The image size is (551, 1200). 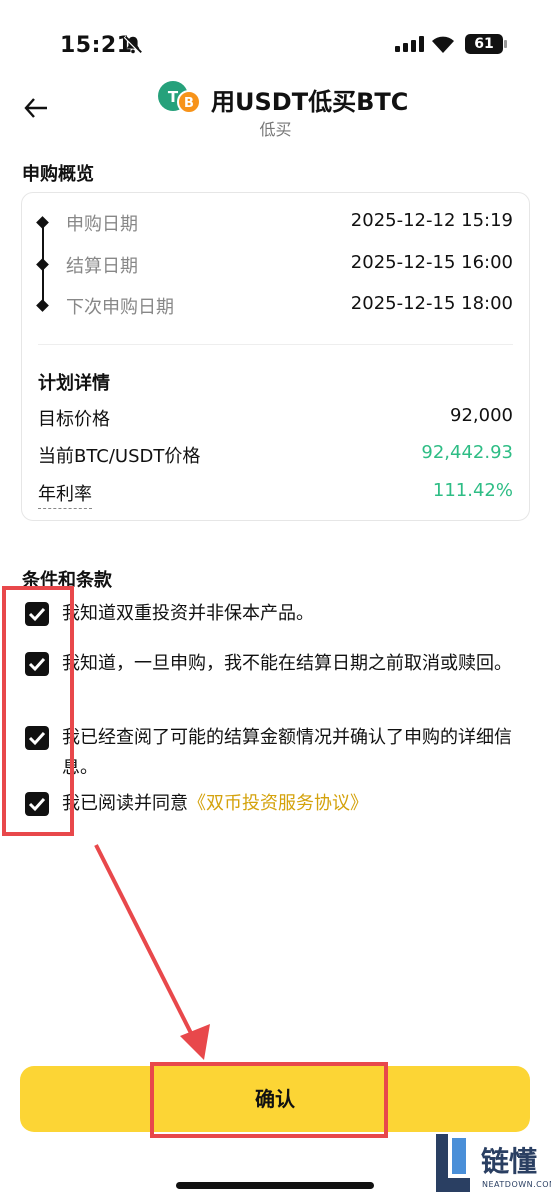 What do you see at coordinates (472, 490) in the screenshot?
I see `apr-value: 111.42%` at bounding box center [472, 490].